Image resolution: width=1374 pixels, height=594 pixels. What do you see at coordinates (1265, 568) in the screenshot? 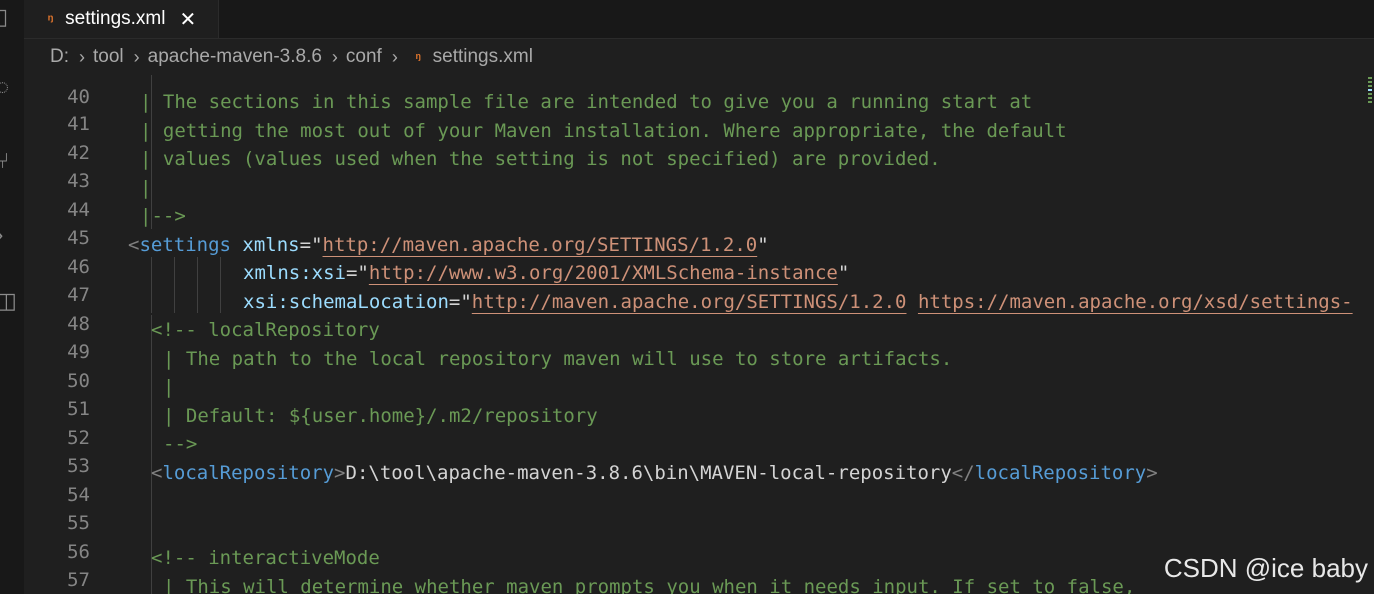
I see `watermark: CSDN @ice baby` at bounding box center [1265, 568].